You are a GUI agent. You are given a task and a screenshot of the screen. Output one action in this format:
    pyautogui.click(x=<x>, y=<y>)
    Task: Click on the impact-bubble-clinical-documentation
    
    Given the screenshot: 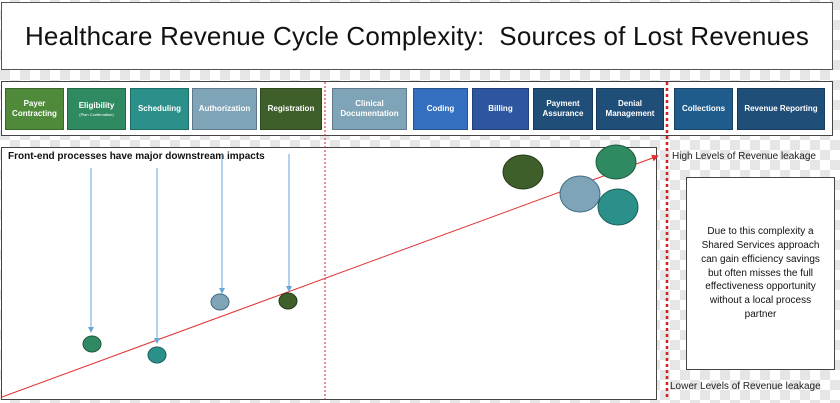 What is the action you would take?
    pyautogui.click(x=580, y=194)
    